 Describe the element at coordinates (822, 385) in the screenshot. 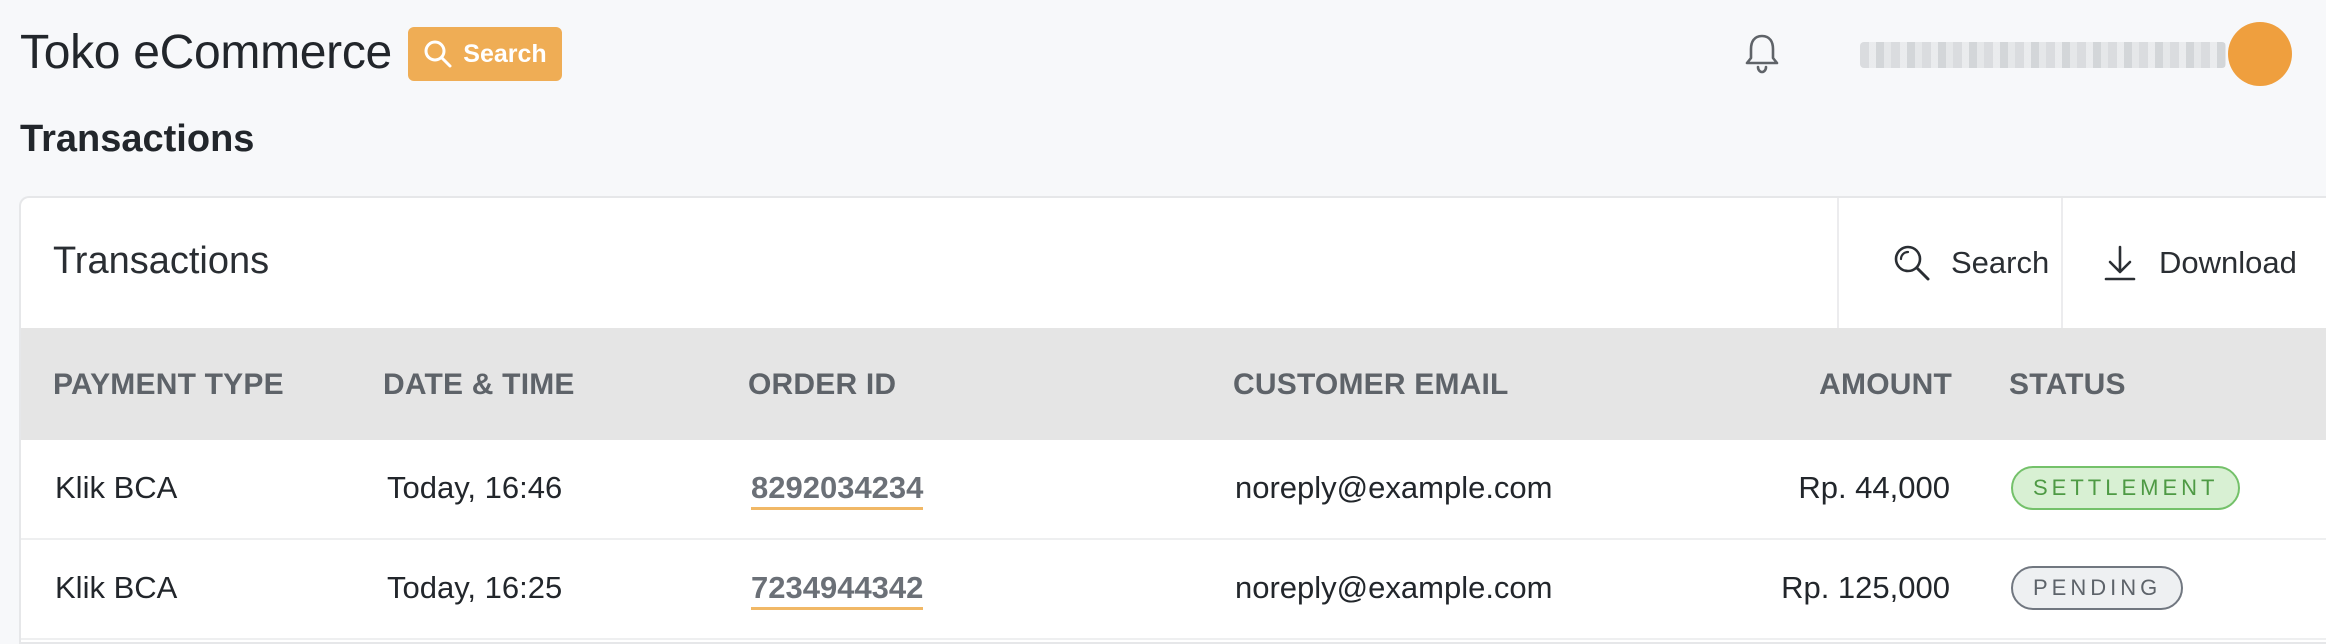

I see `column-header-order-id: ORDER ID` at that location.